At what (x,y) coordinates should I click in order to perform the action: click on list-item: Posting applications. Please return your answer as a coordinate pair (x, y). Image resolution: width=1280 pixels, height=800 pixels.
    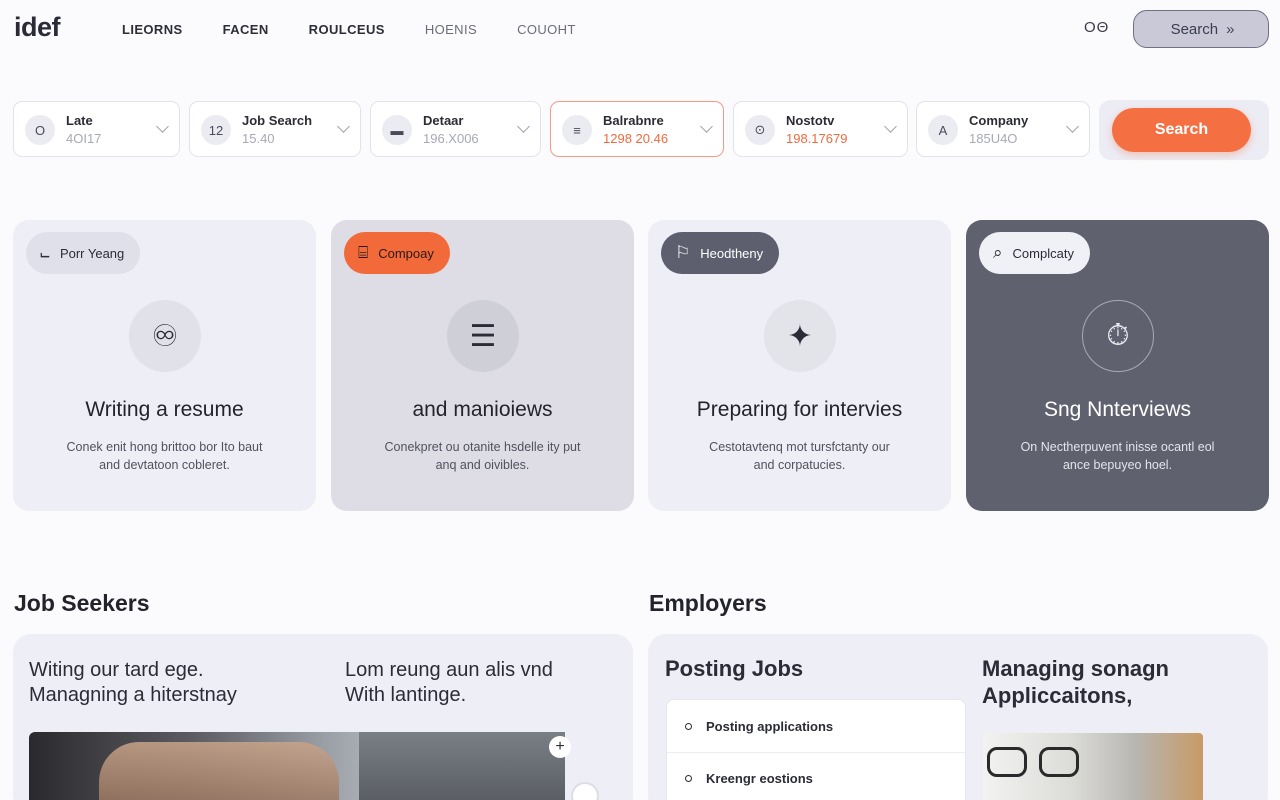
    Looking at the image, I should click on (817, 726).